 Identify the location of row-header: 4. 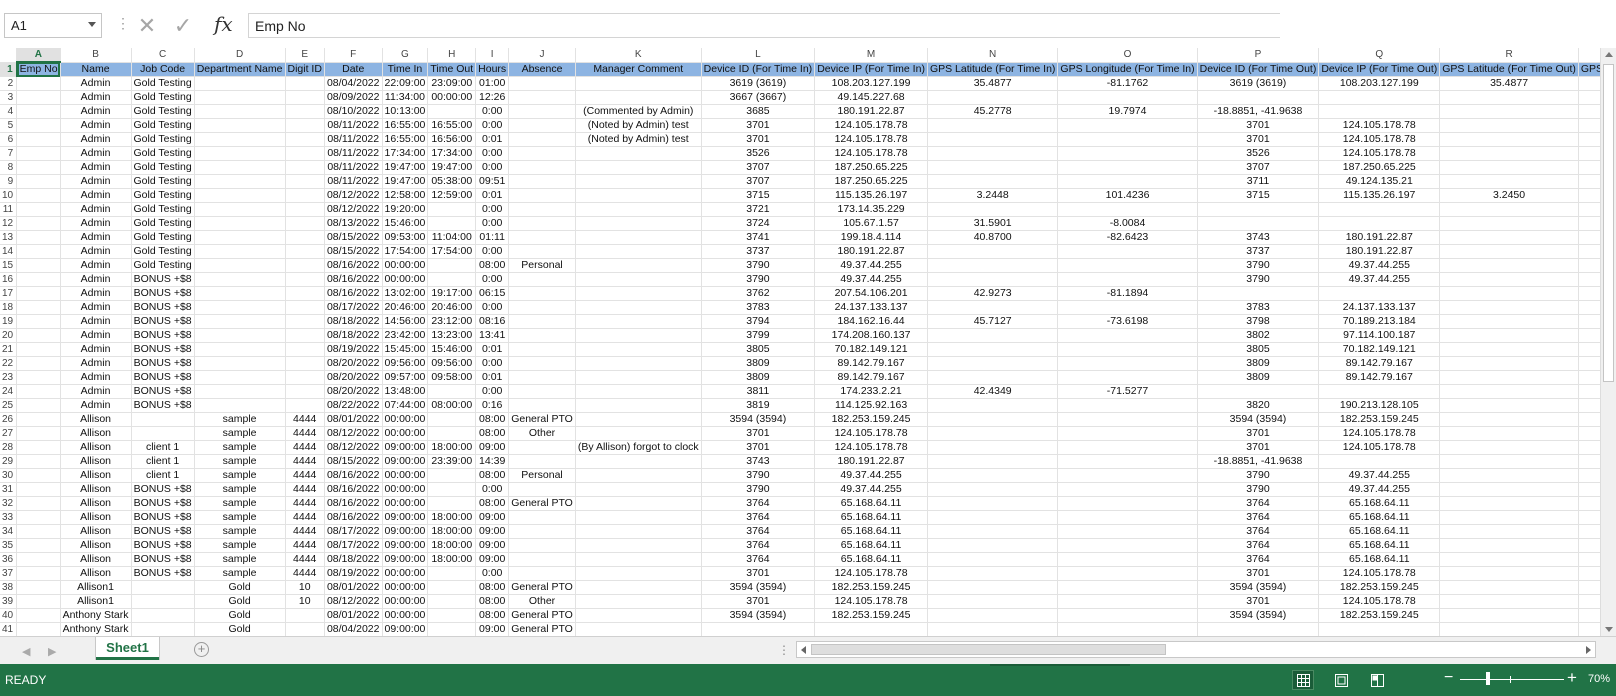
(9, 111).